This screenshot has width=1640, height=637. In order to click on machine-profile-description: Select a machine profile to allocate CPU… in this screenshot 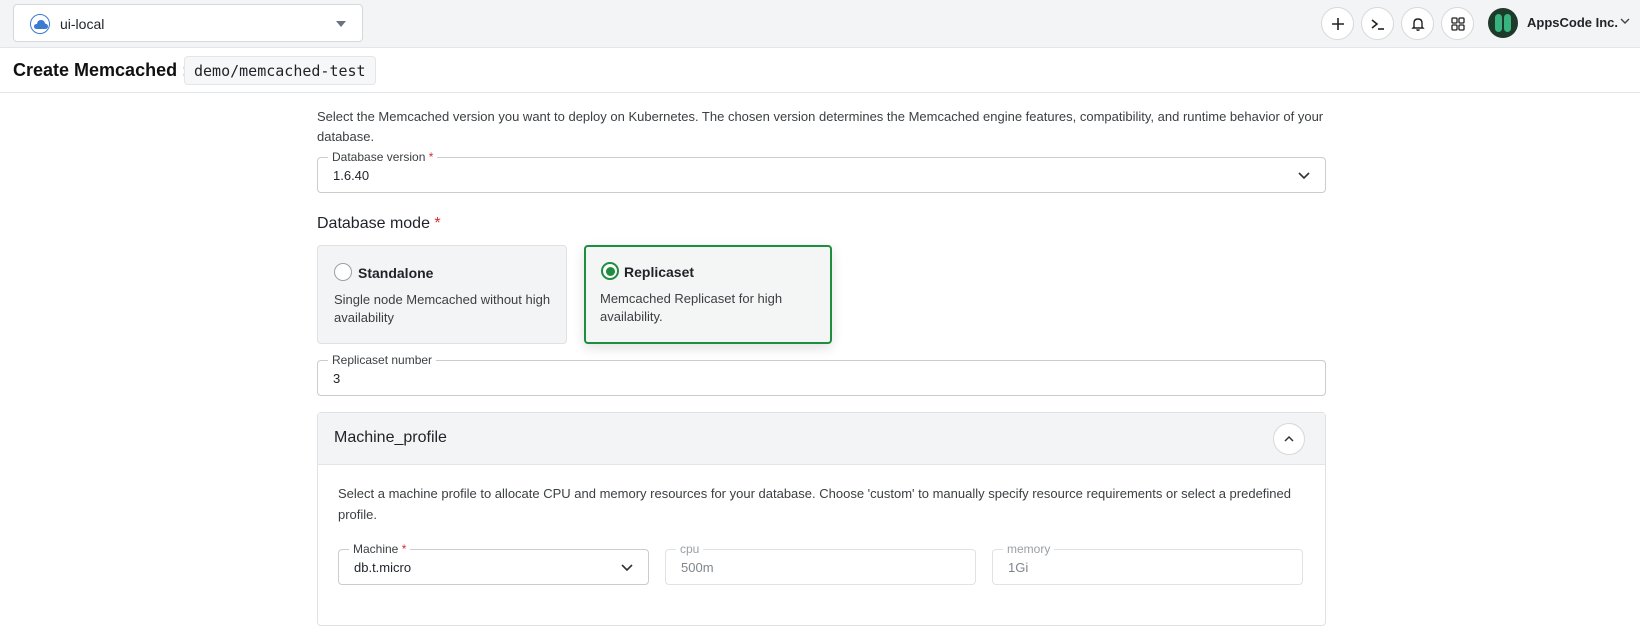, I will do `click(814, 504)`.